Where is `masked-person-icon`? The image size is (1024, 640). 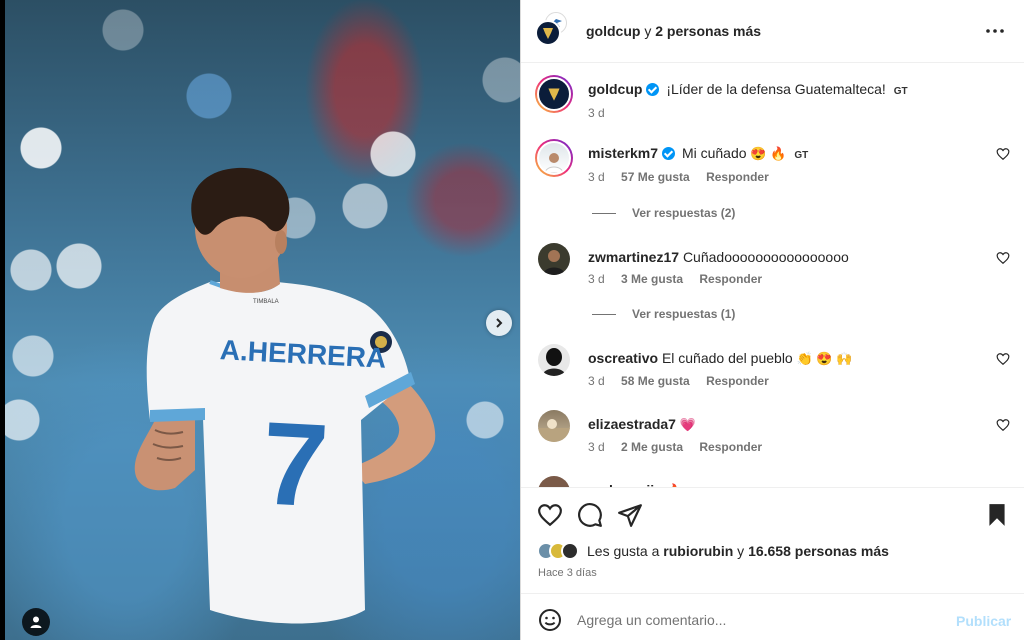 masked-person-icon is located at coordinates (554, 362).